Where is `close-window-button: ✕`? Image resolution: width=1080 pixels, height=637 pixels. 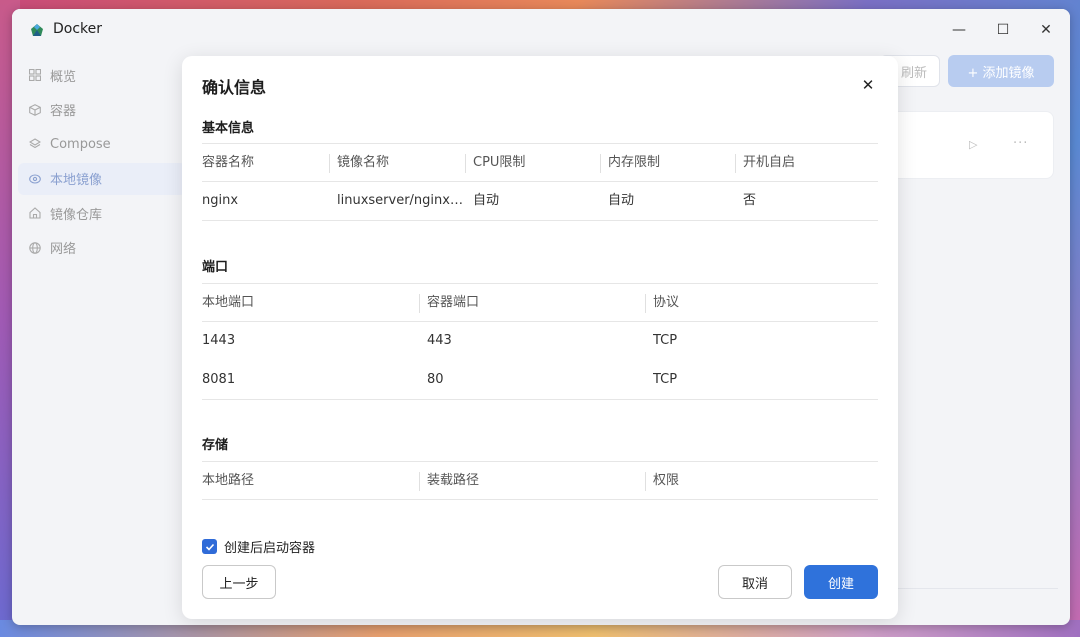 close-window-button: ✕ is located at coordinates (1046, 30).